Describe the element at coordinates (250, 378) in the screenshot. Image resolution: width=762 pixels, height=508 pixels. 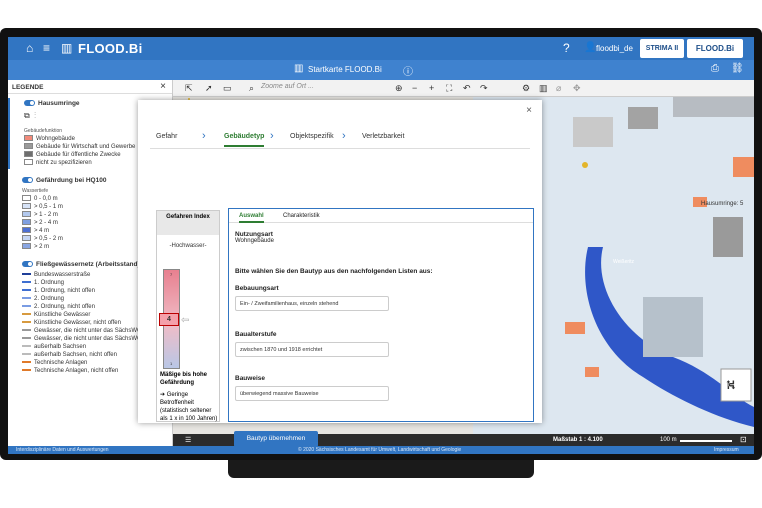
I see `bauweise-label: Bauweise` at that location.